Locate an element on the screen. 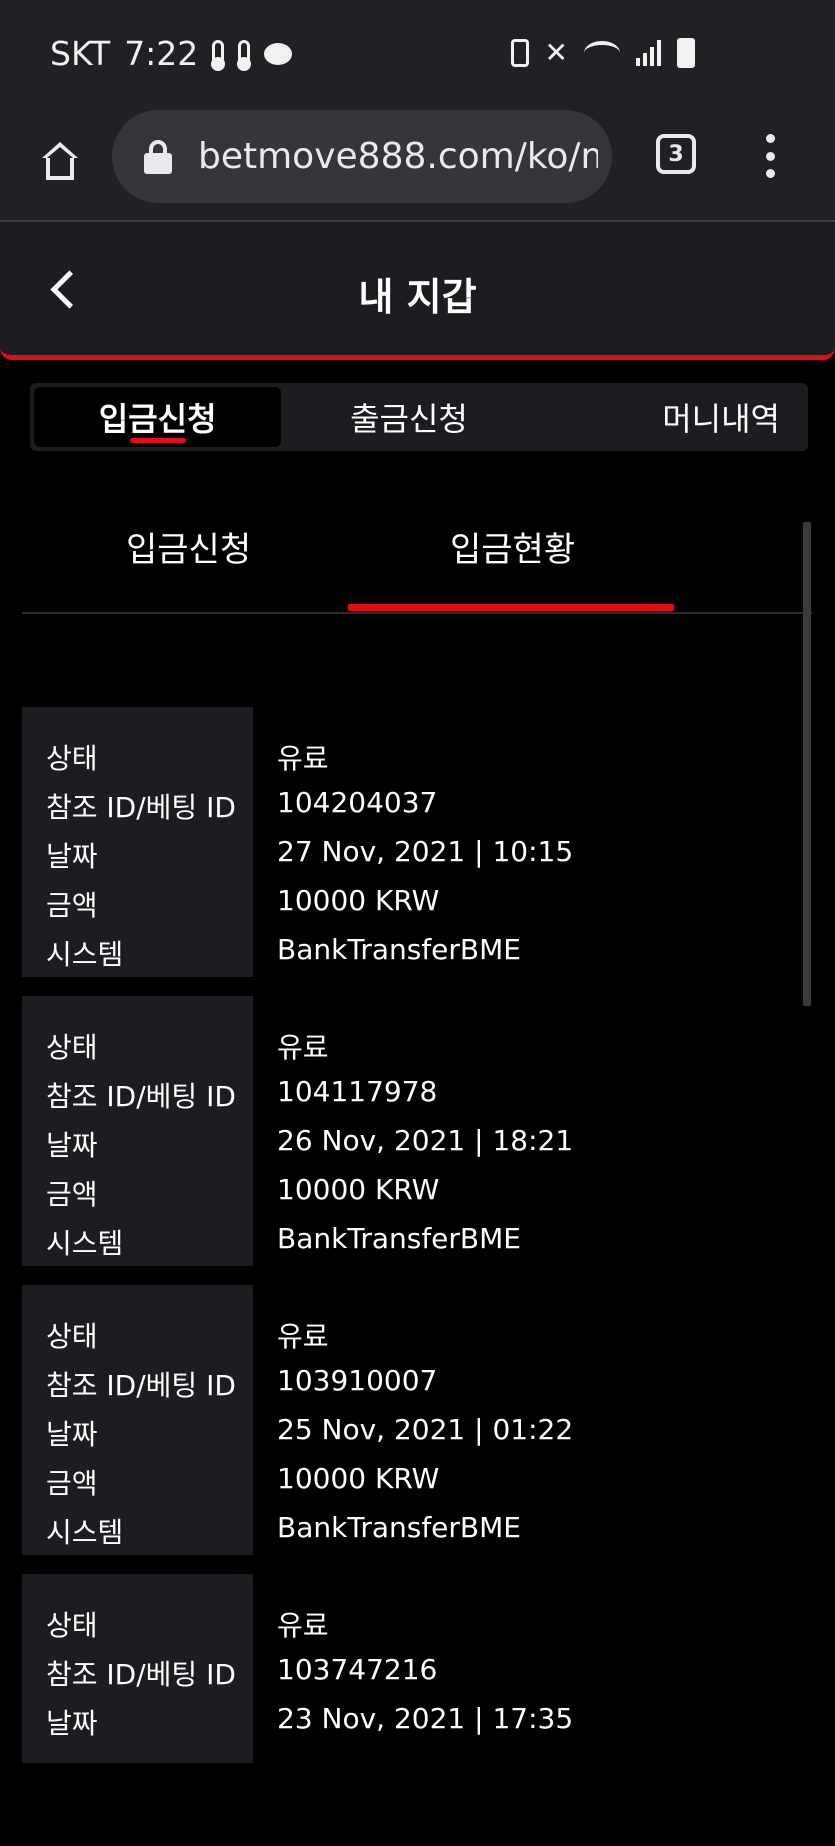  tab-money-history: 머니내역 is located at coordinates (670, 417).